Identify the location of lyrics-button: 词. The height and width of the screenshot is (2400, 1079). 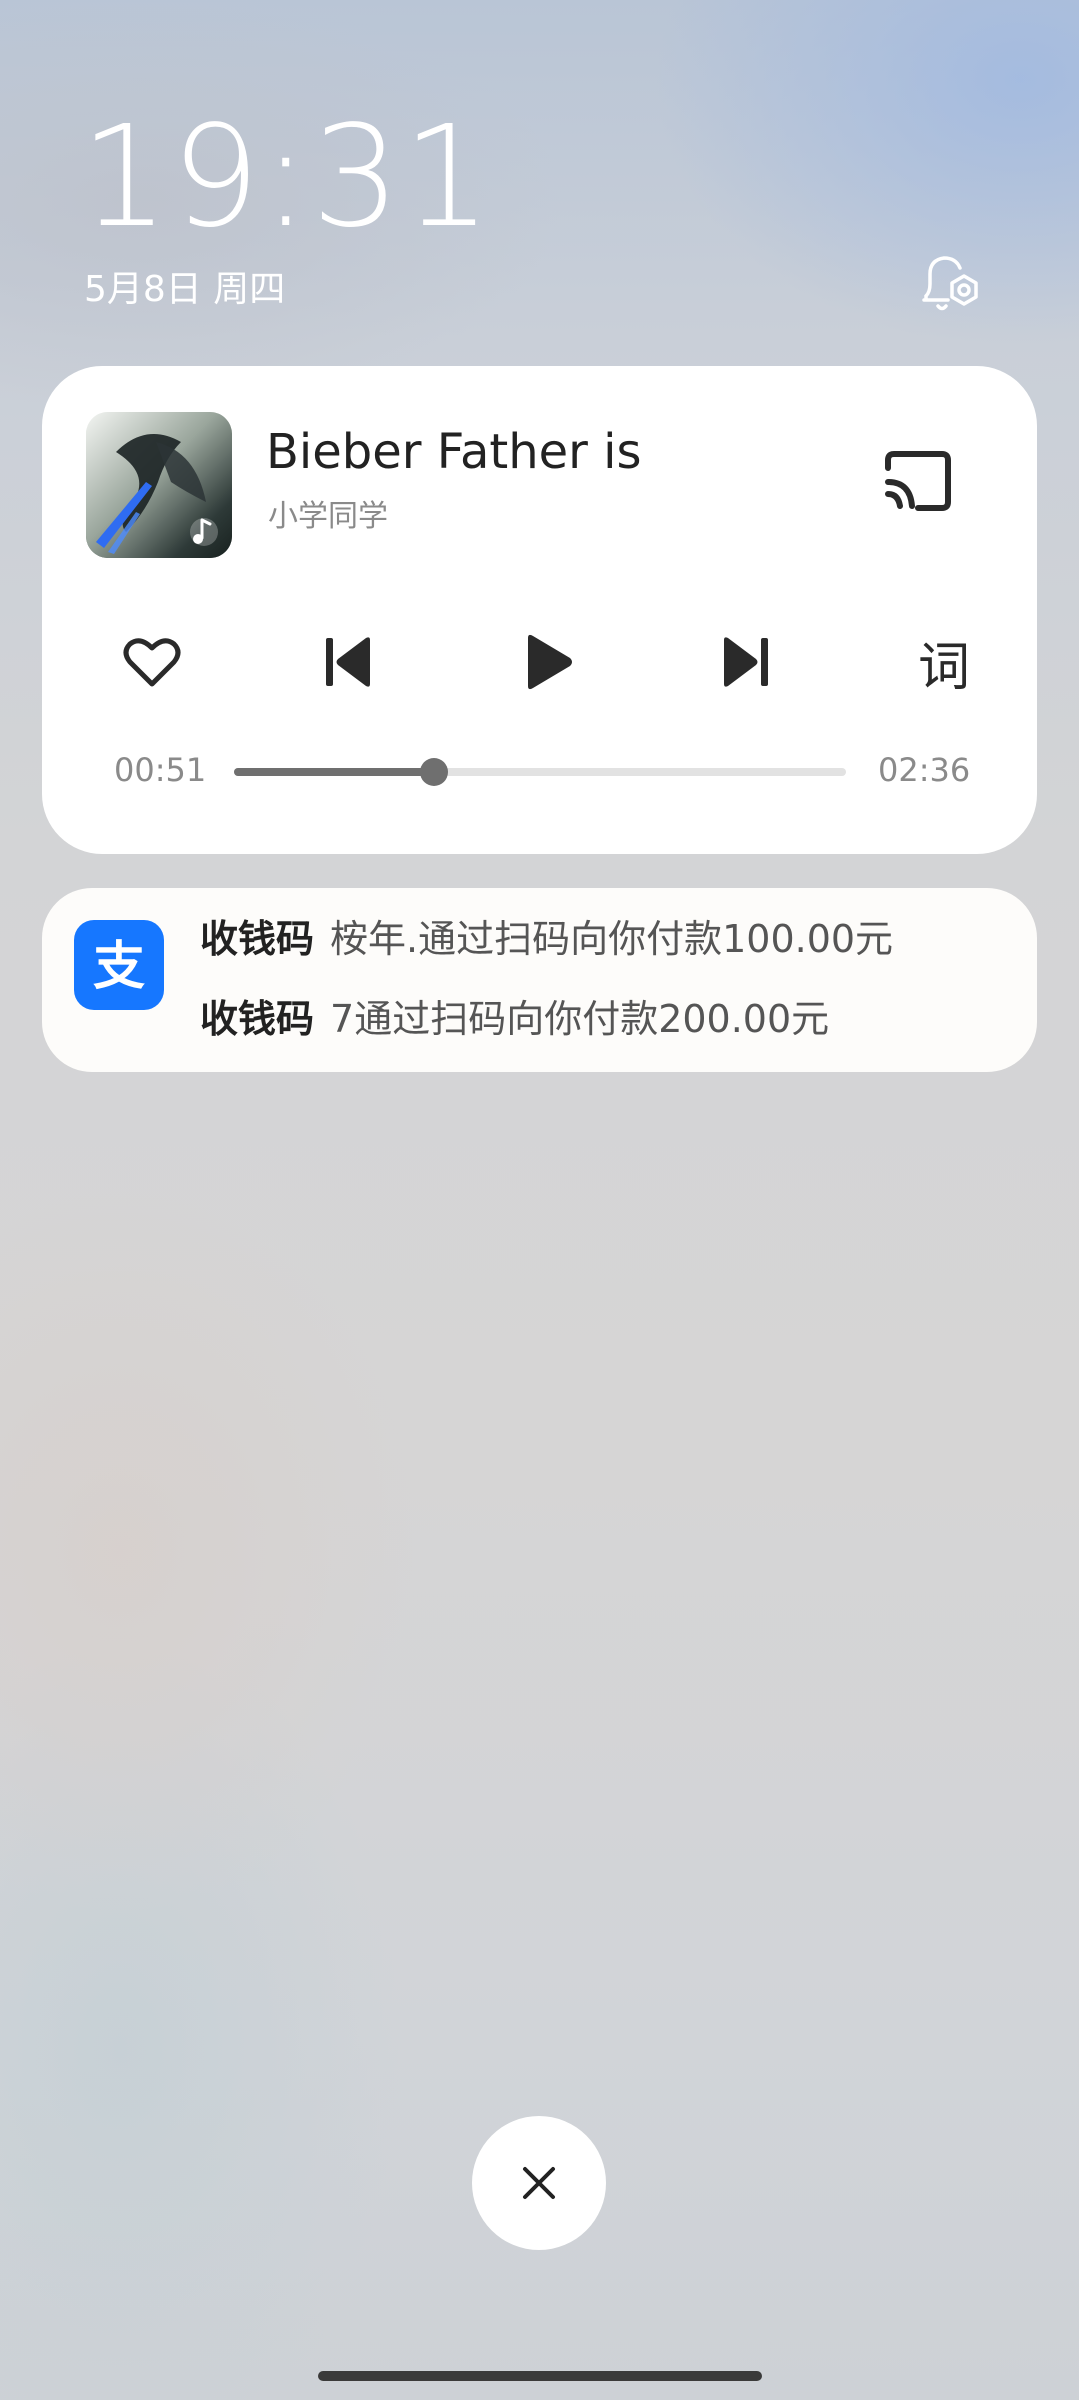
(944, 662).